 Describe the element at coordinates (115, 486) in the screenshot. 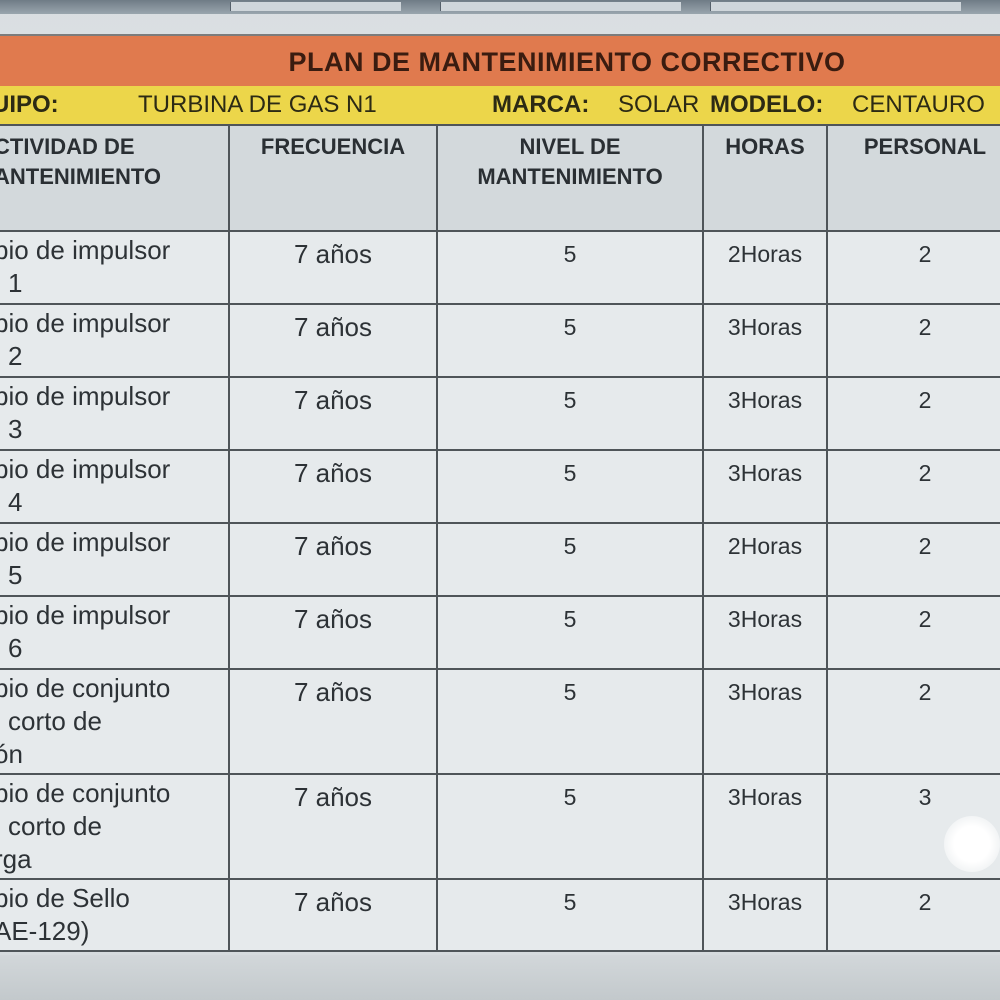

I see `cell-actividad: bio de impulsor 4` at that location.